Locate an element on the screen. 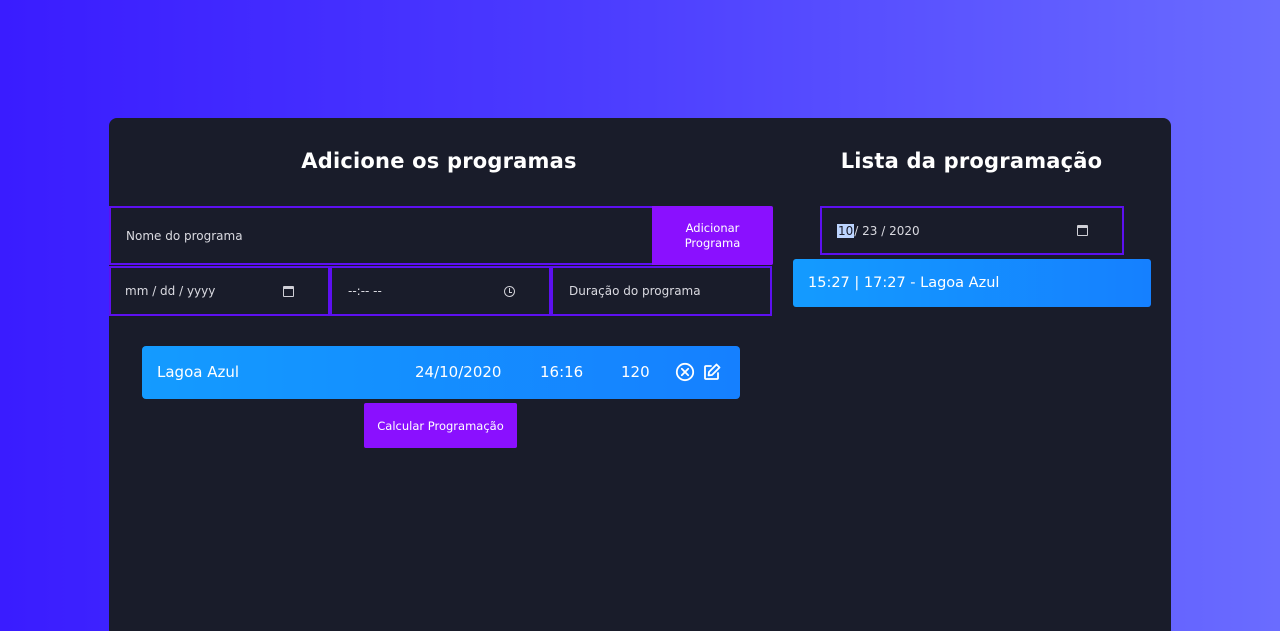 The image size is (1280, 631). calculate-schedule-button: Calcular Programação is located at coordinates (440, 425).